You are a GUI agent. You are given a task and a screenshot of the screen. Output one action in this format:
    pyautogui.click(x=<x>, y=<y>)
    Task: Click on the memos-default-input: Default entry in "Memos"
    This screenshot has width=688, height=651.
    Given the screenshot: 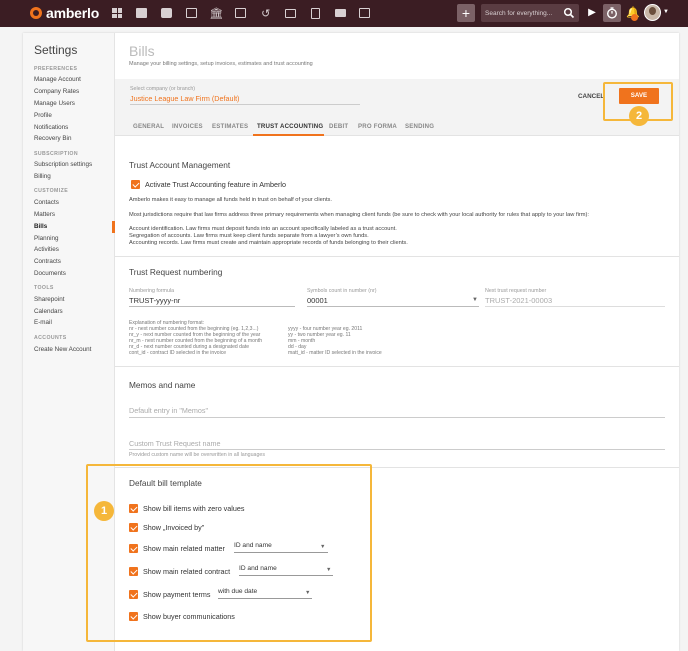 What is the action you would take?
    pyautogui.click(x=168, y=410)
    